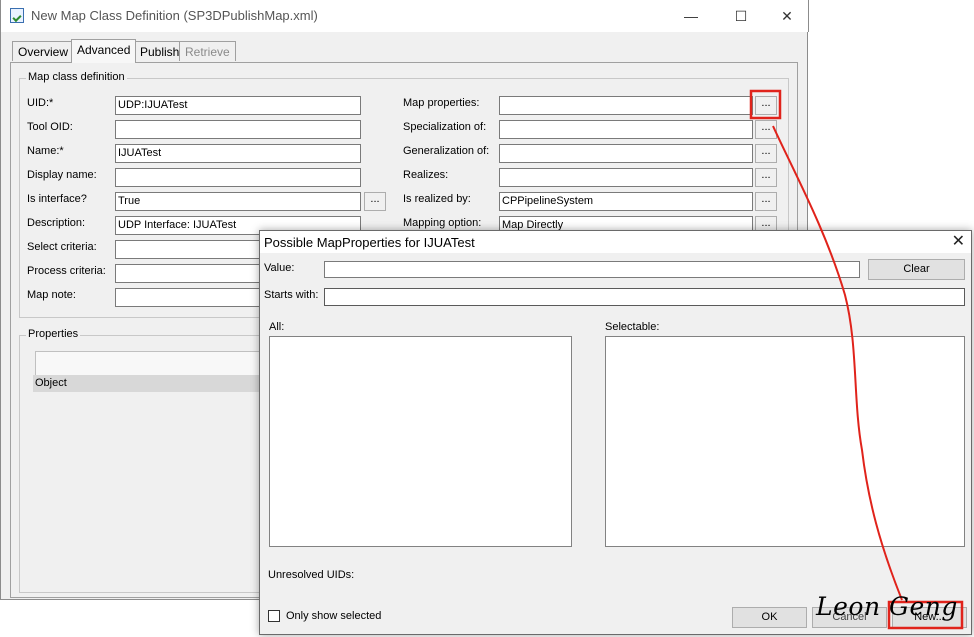 The height and width of the screenshot is (637, 974). What do you see at coordinates (43, 51) in the screenshot?
I see `tab-overview: Overview` at bounding box center [43, 51].